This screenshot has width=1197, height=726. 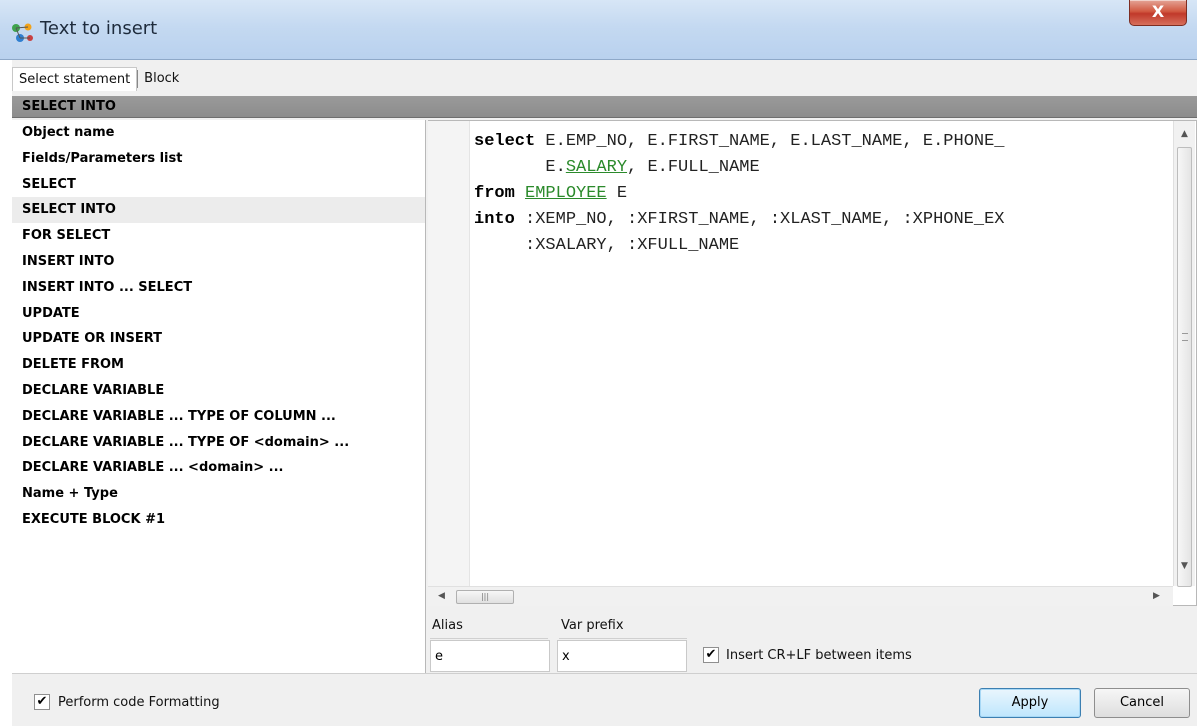 What do you see at coordinates (218, 159) in the screenshot?
I see `list-item-fields-parameters: Fields/Parameters list` at bounding box center [218, 159].